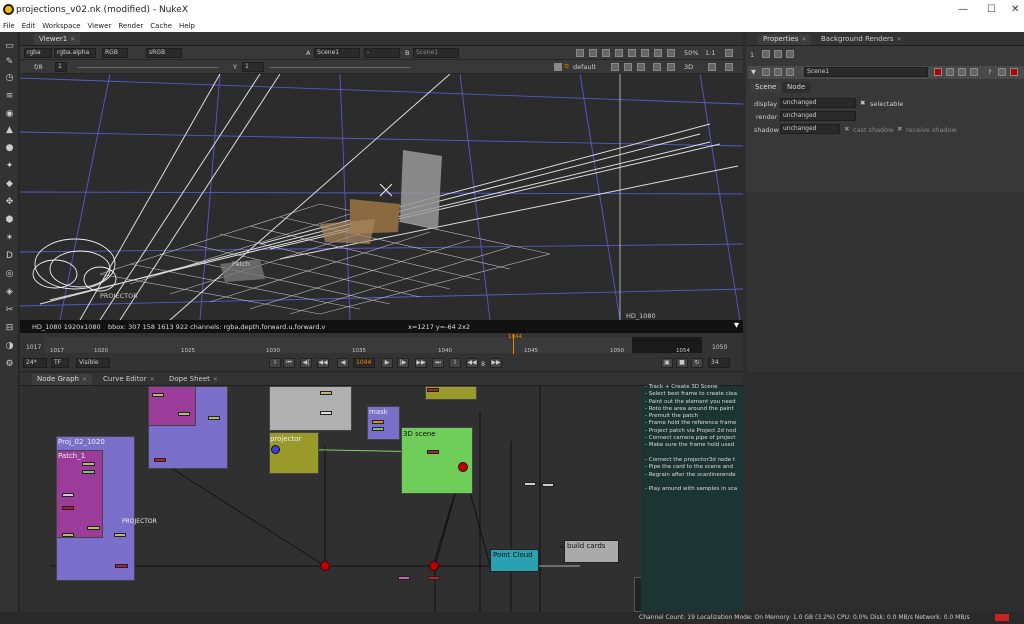  What do you see at coordinates (9, 78) in the screenshot?
I see `time-tool-icon: ◷` at bounding box center [9, 78].